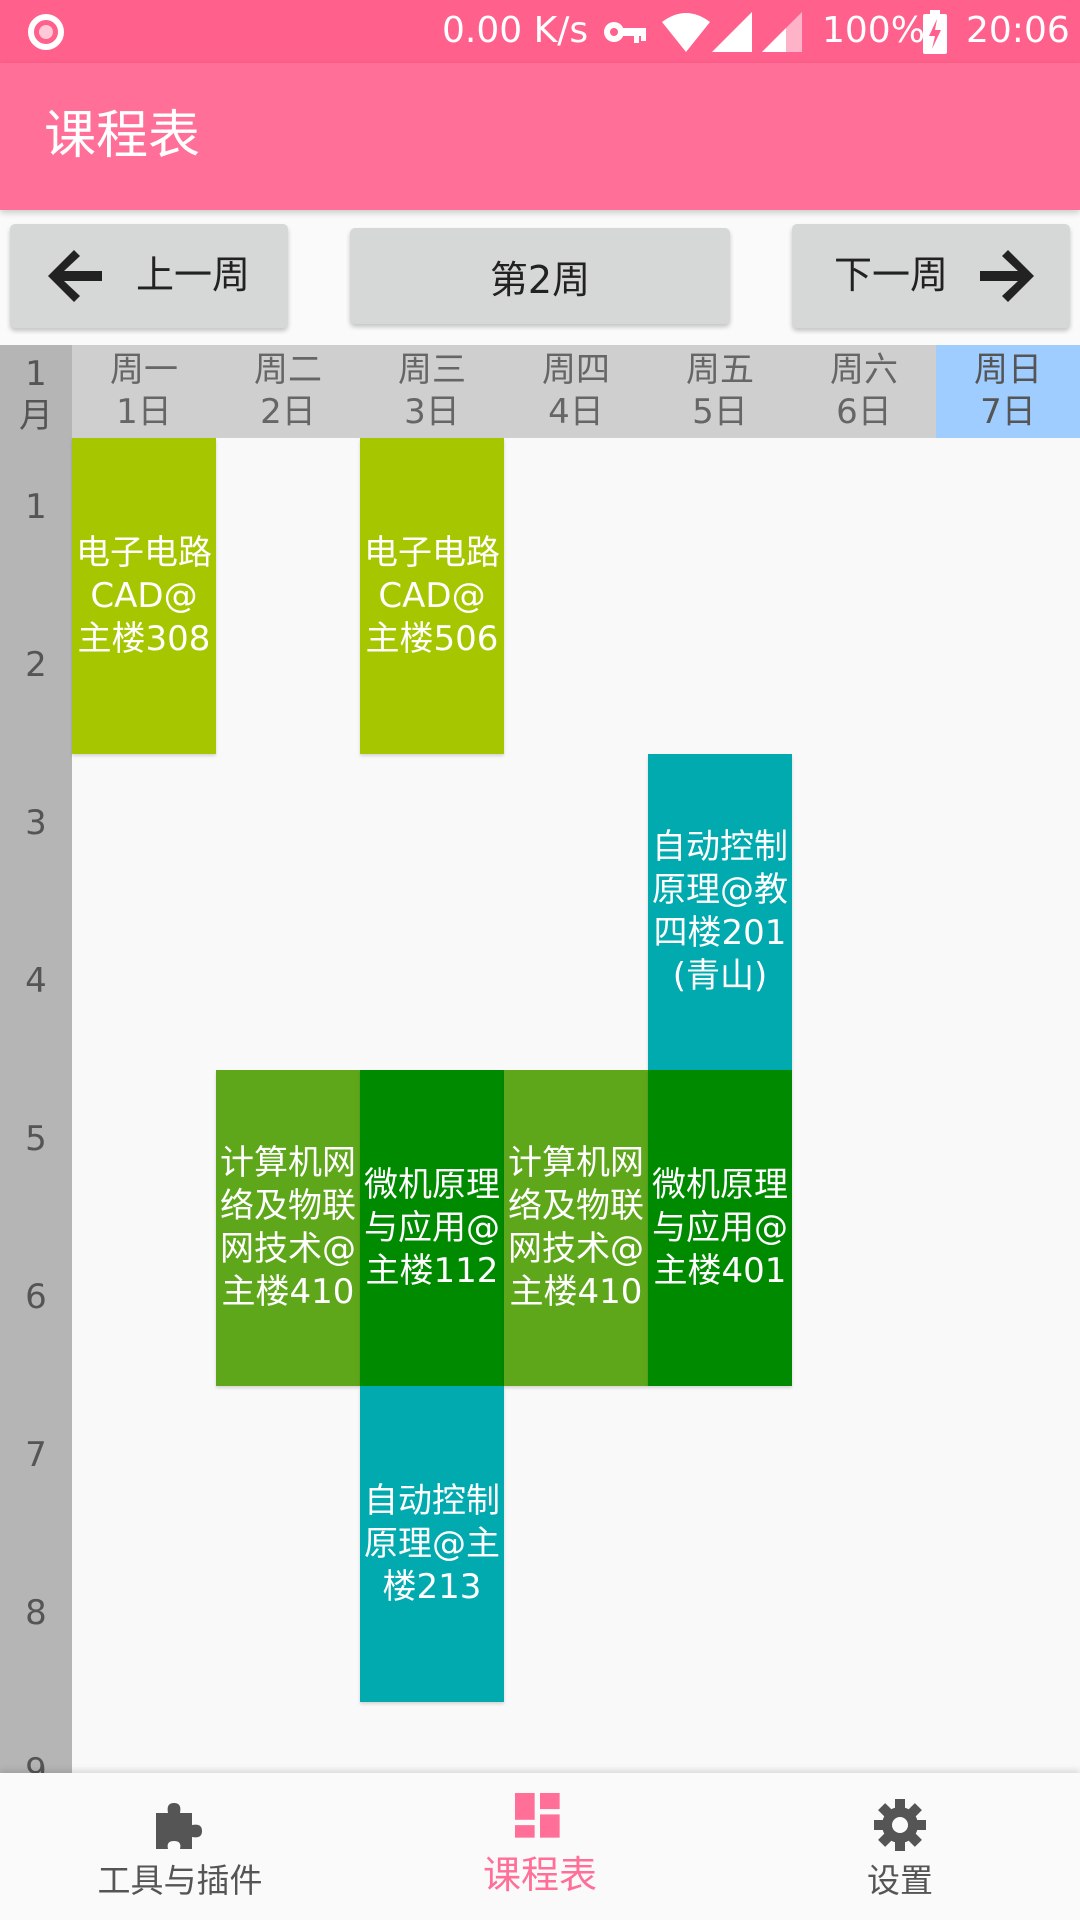 The image size is (1080, 1920). I want to click on vpn-key-icon, so click(625, 32).